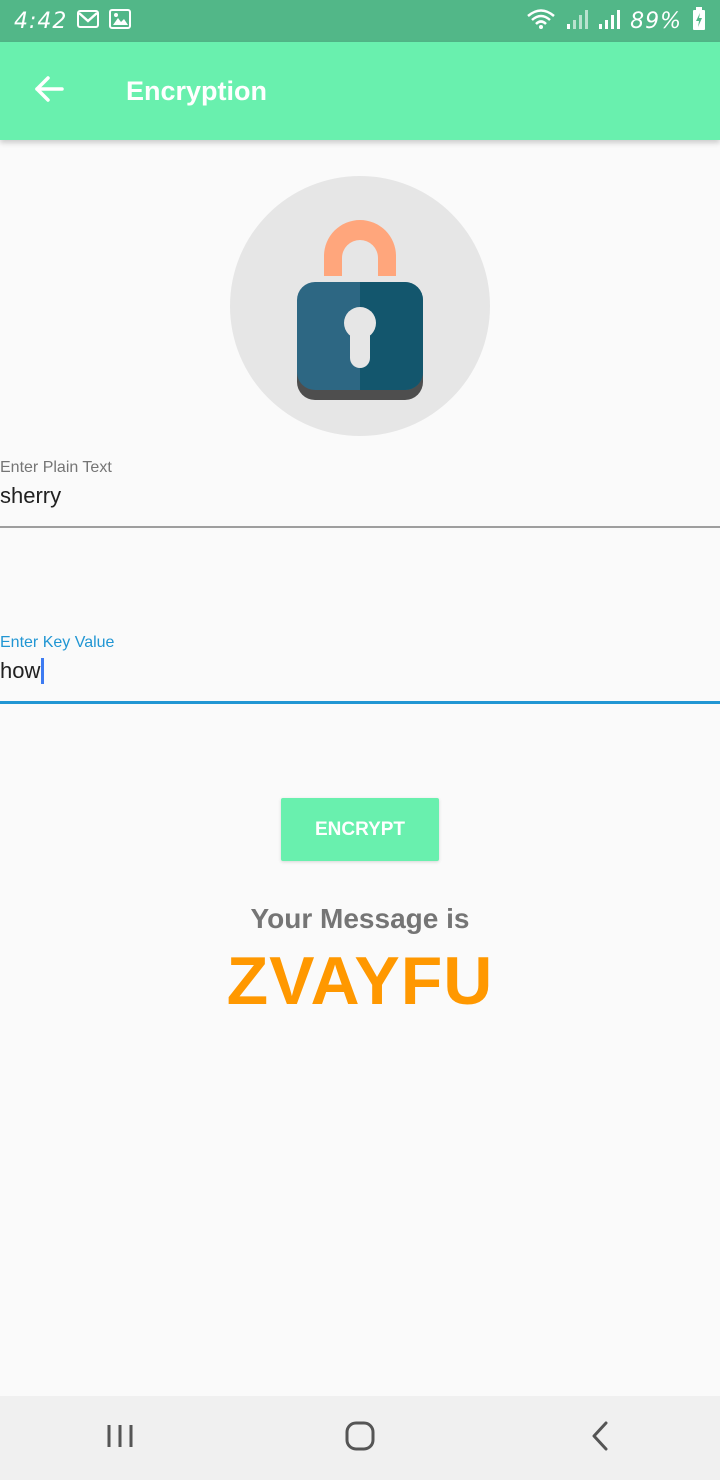 This screenshot has height=1480, width=720. I want to click on recents-button, so click(120, 1438).